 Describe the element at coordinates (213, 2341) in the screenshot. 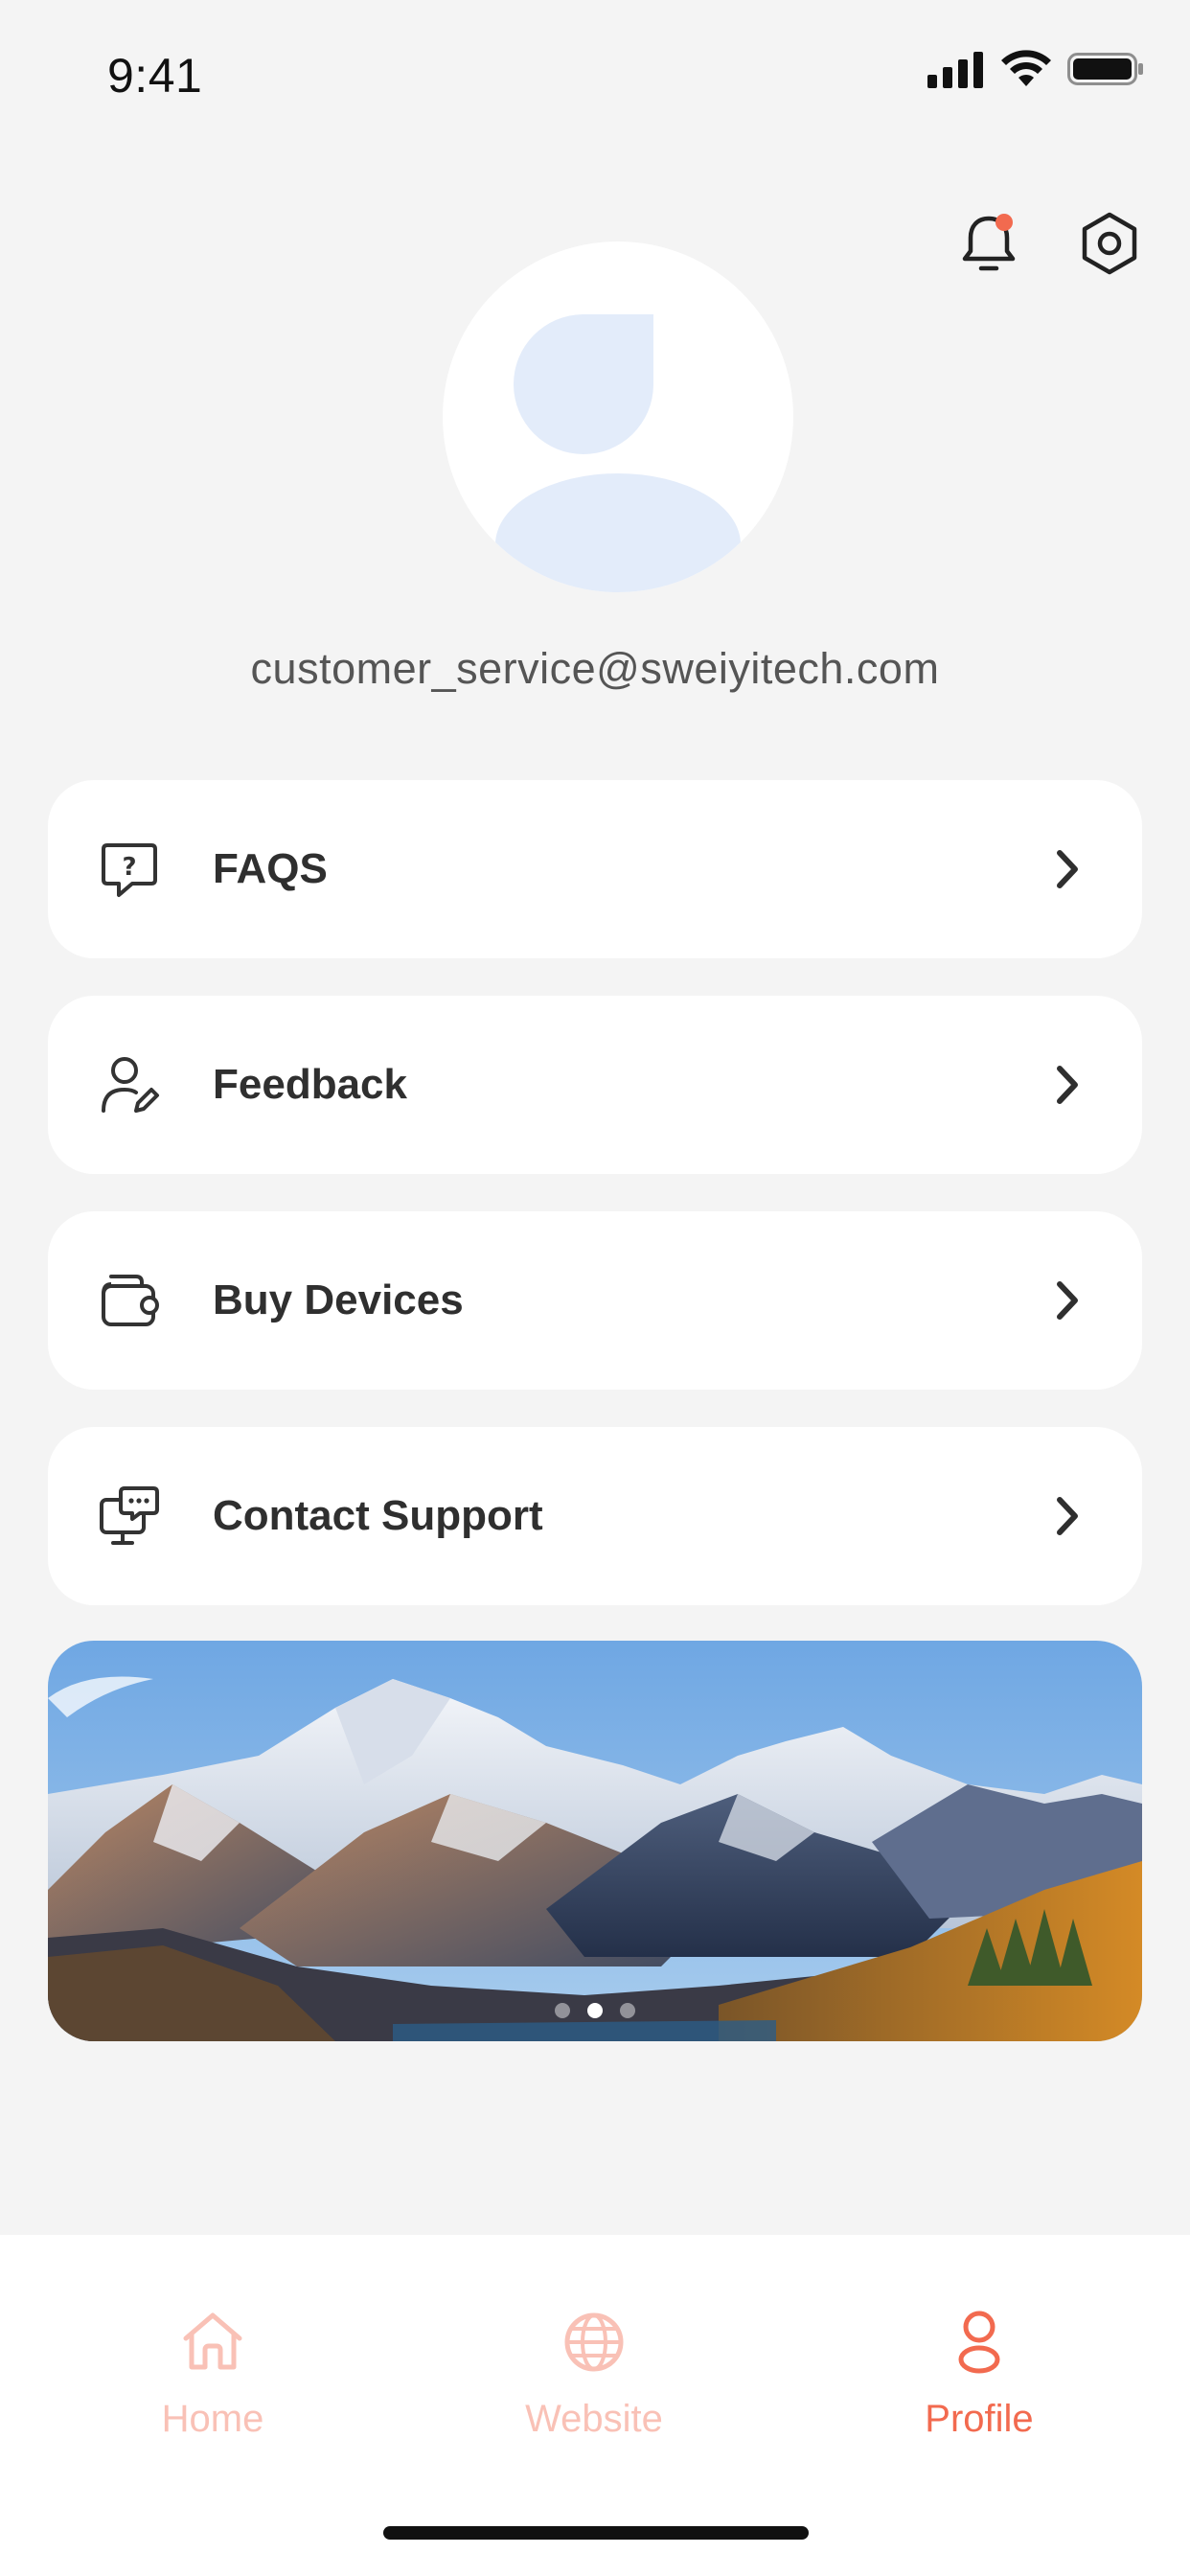

I see `home-icon` at that location.